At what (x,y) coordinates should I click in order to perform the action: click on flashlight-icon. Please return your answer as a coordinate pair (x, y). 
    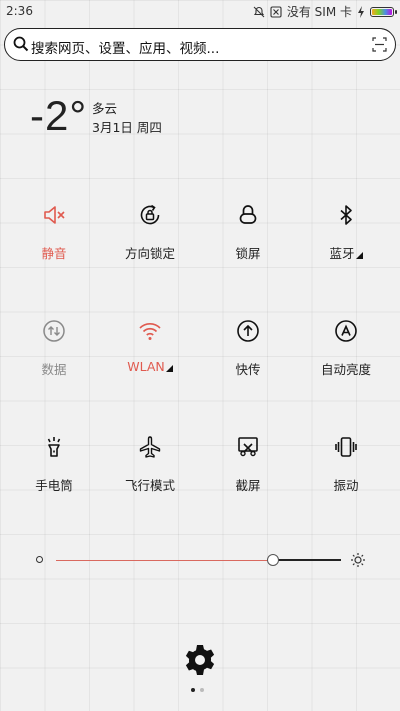
    Looking at the image, I should click on (54, 447).